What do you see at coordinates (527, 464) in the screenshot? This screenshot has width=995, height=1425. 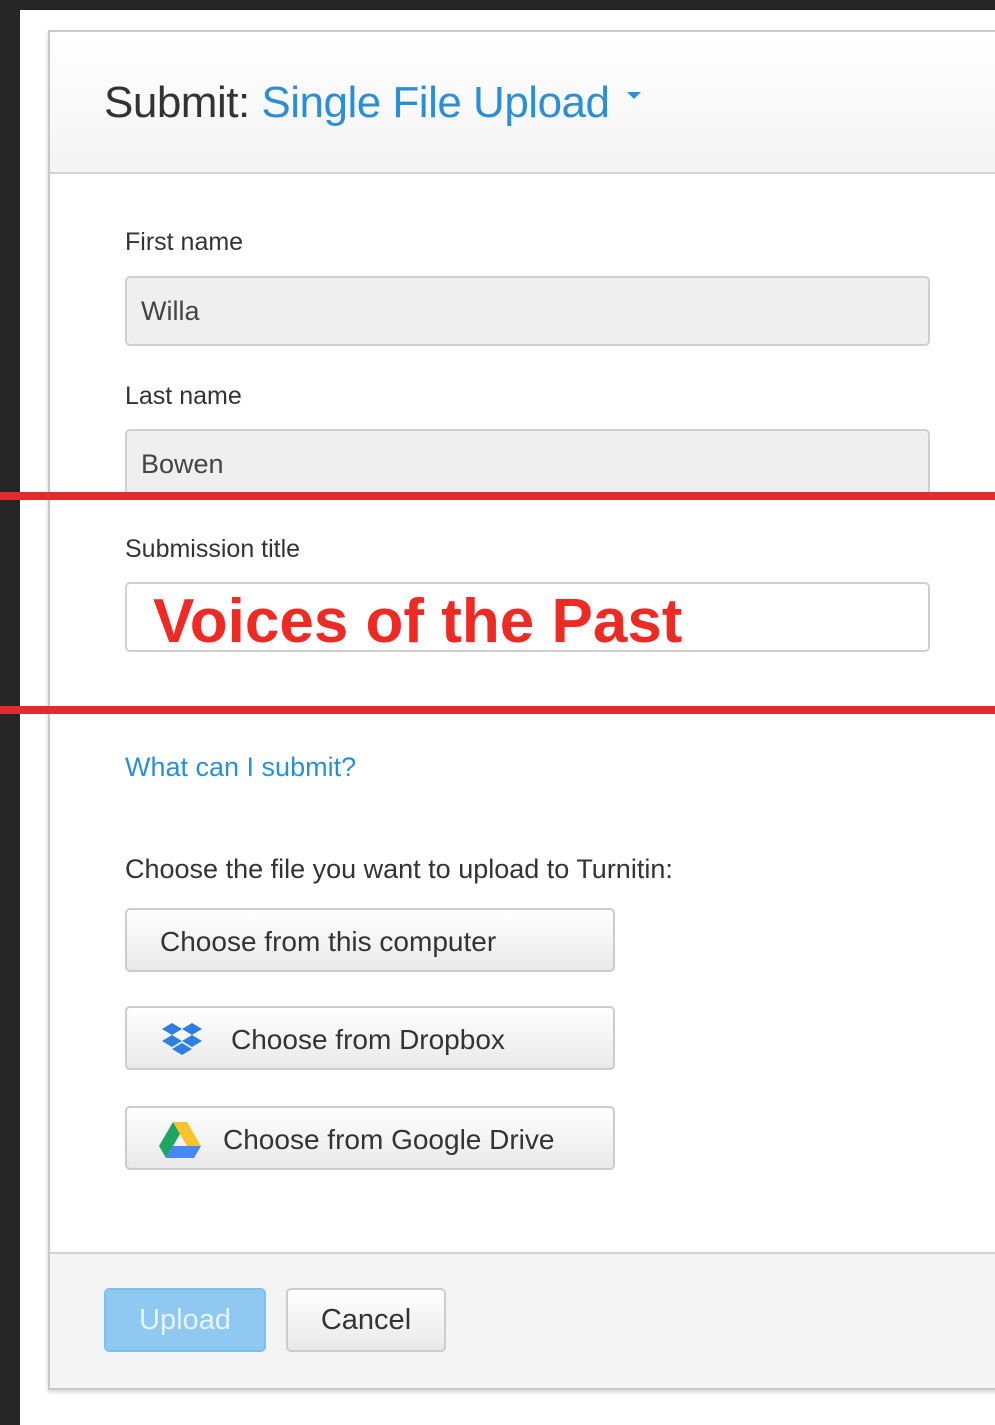 I see `last-name-field` at bounding box center [527, 464].